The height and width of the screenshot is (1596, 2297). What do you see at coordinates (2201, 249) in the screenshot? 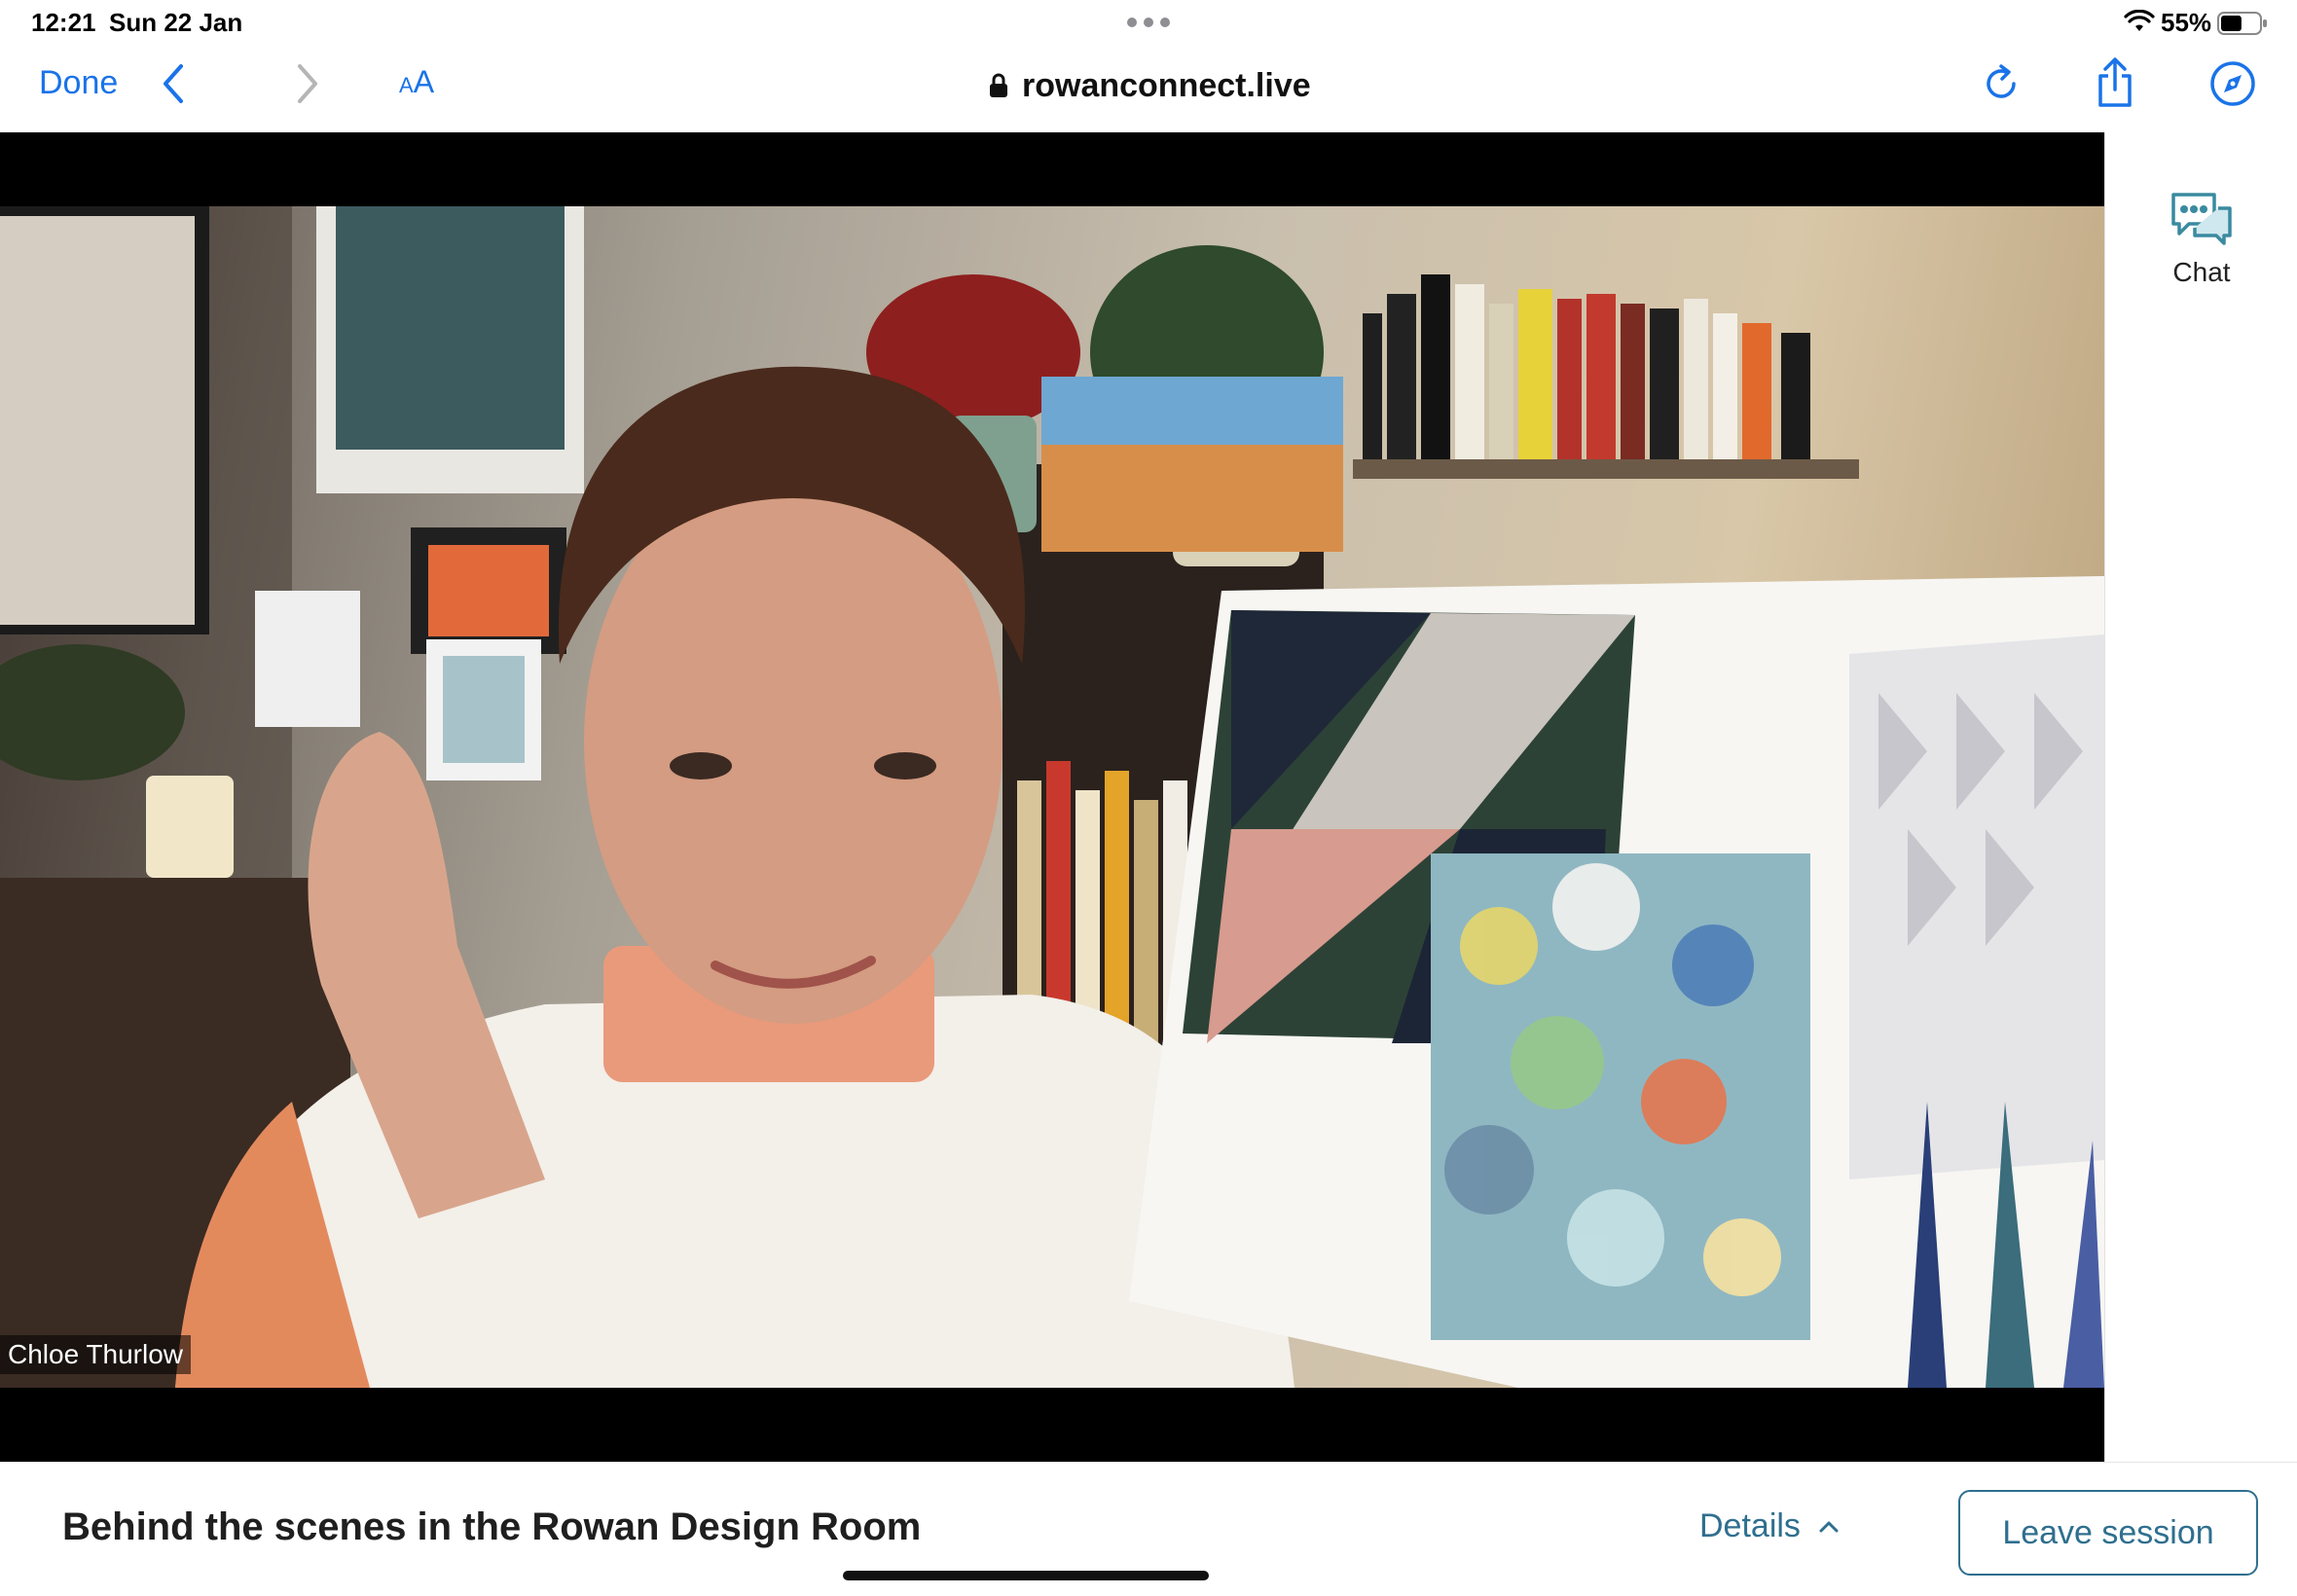
I see `chat-button: Chat` at bounding box center [2201, 249].